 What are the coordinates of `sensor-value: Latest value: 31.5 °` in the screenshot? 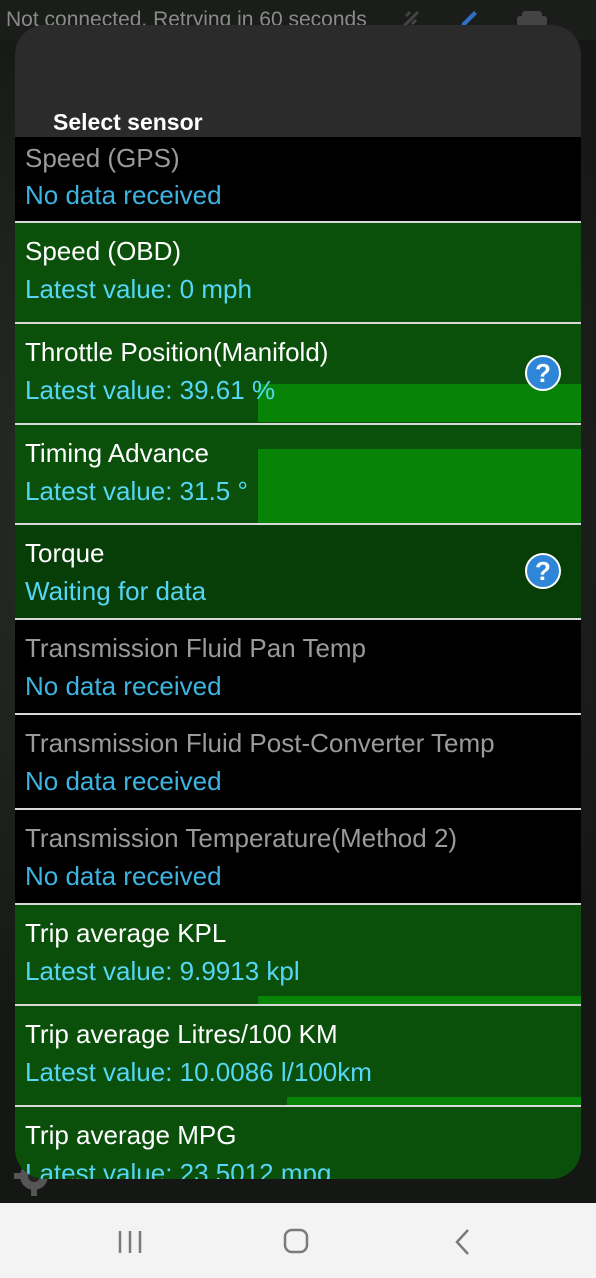 It's located at (136, 491).